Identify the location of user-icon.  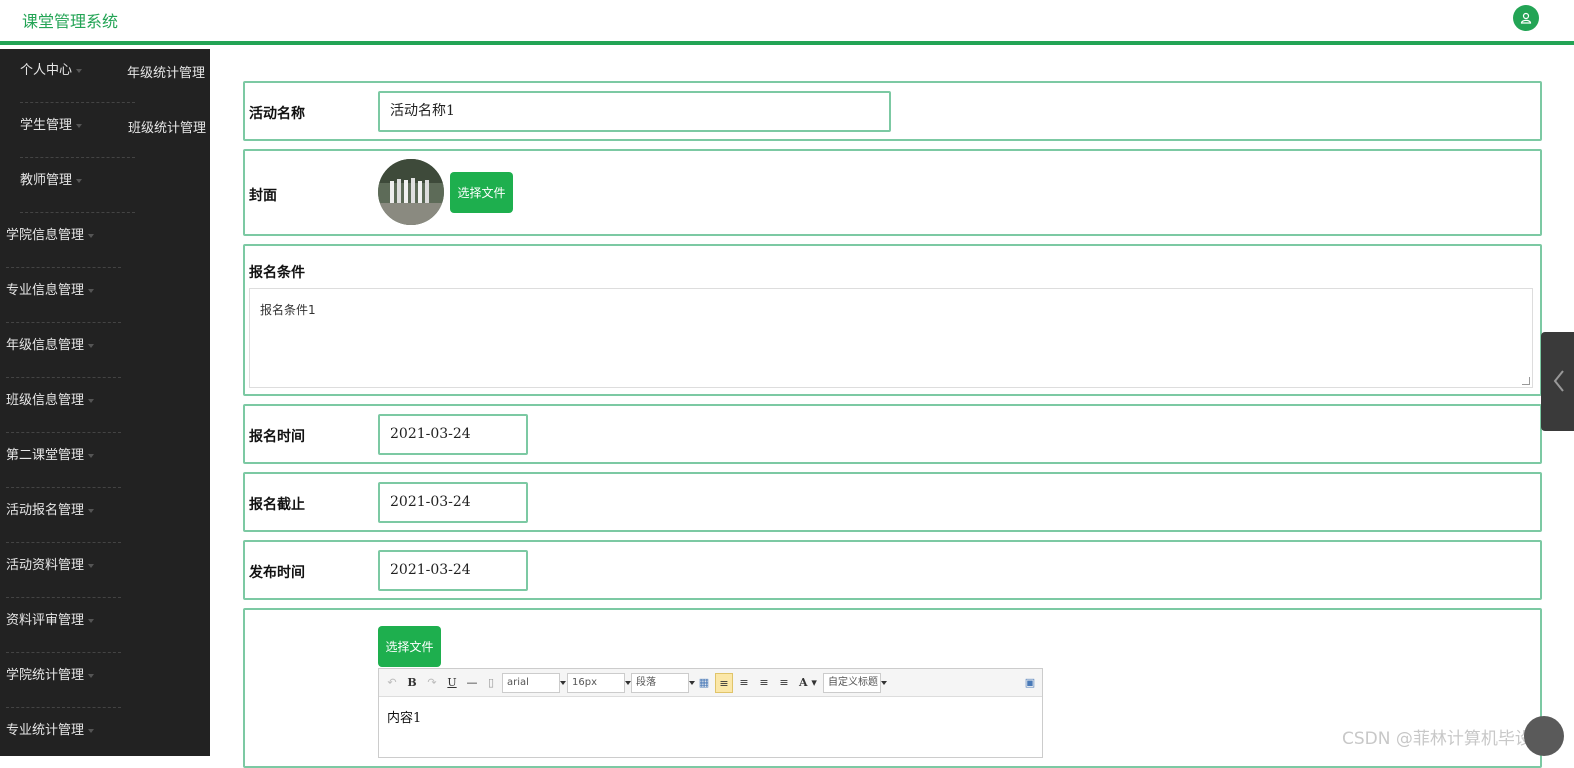
(1526, 18).